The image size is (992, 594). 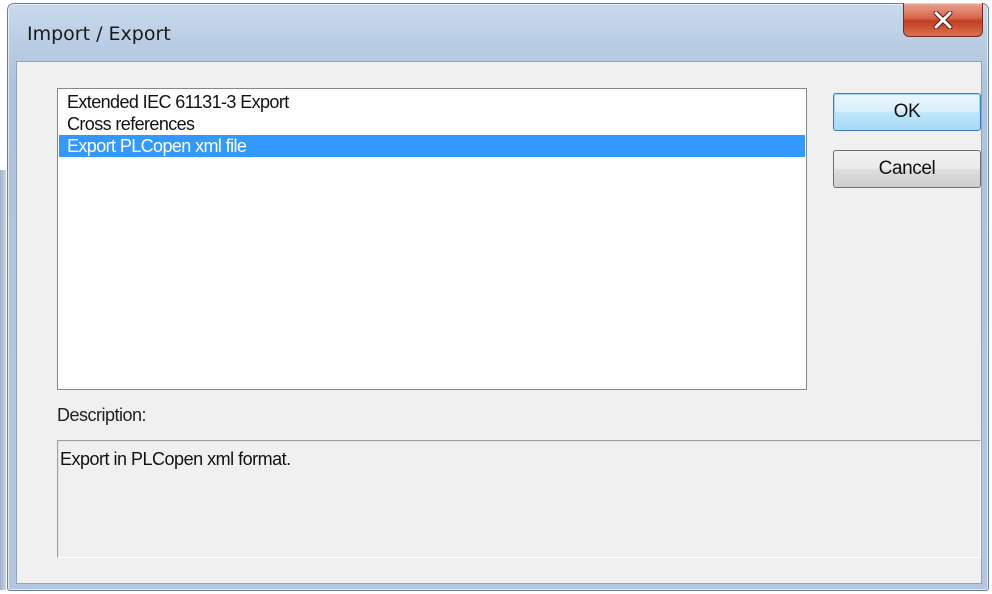 I want to click on close-button, so click(x=943, y=20).